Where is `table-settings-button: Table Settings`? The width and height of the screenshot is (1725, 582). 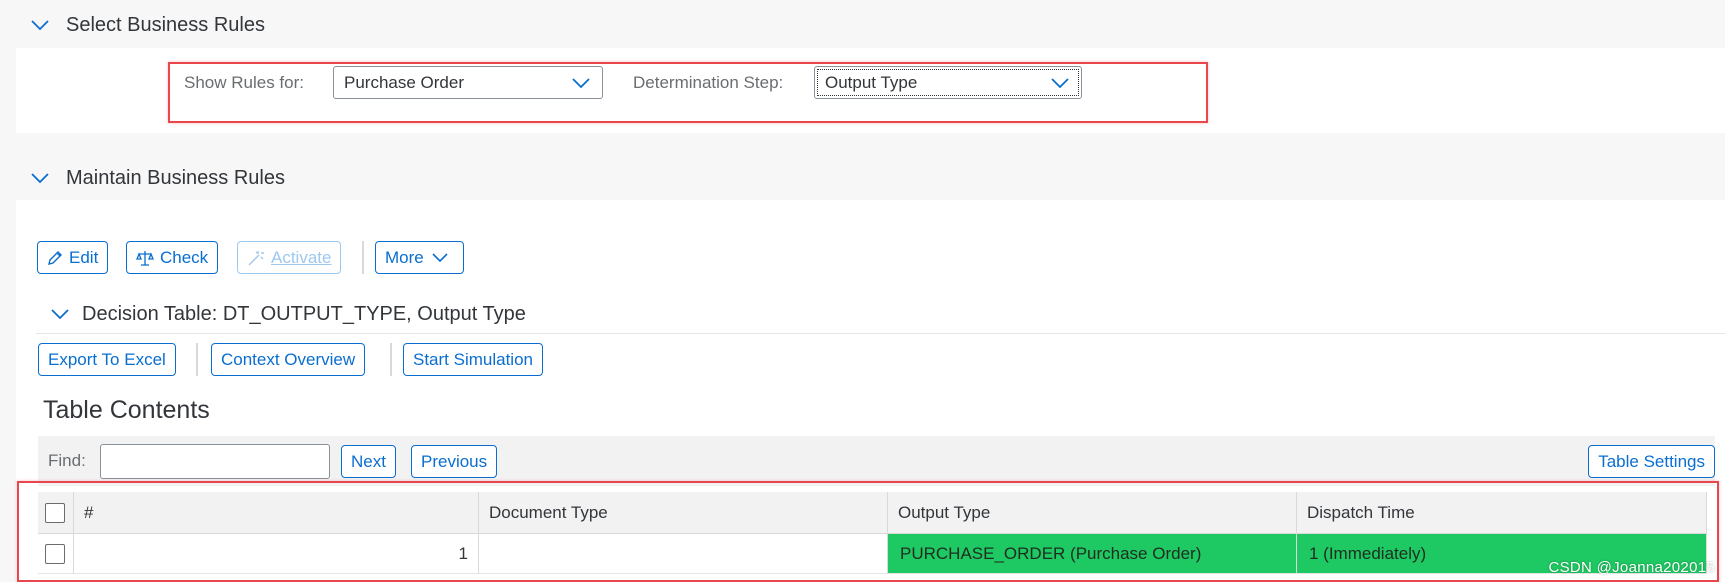
table-settings-button: Table Settings is located at coordinates (1651, 461).